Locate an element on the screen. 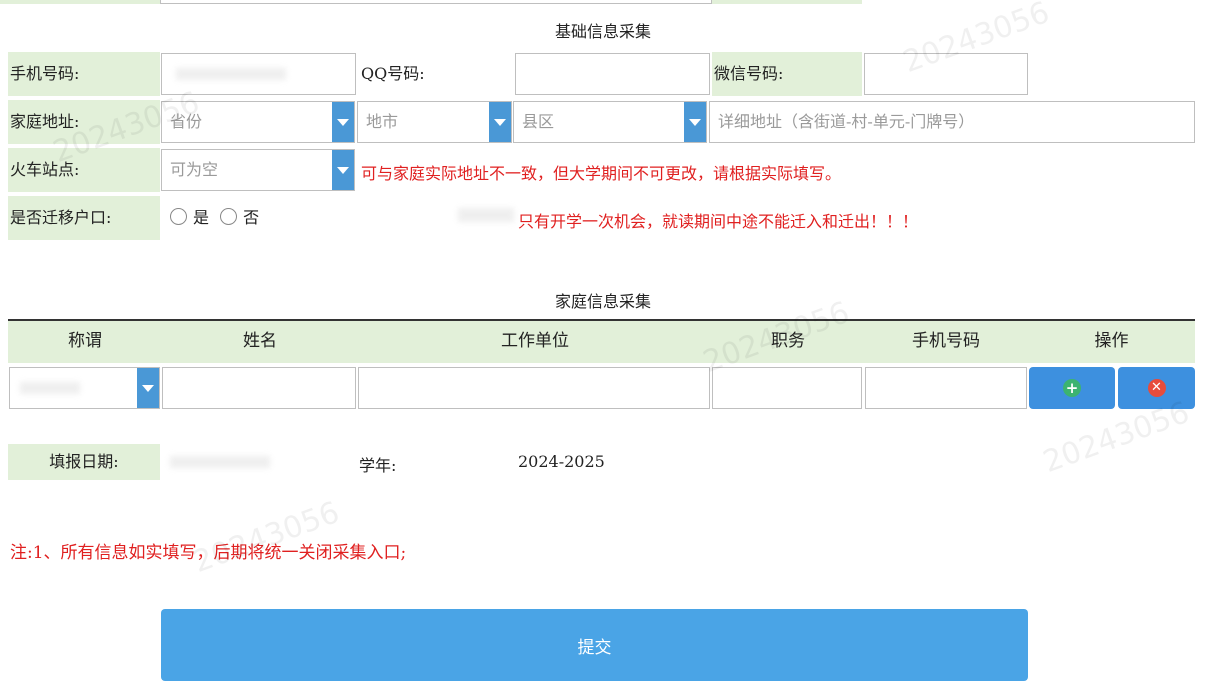 Image resolution: width=1206 pixels, height=688 pixels. city-select: 地市 is located at coordinates (434, 122).